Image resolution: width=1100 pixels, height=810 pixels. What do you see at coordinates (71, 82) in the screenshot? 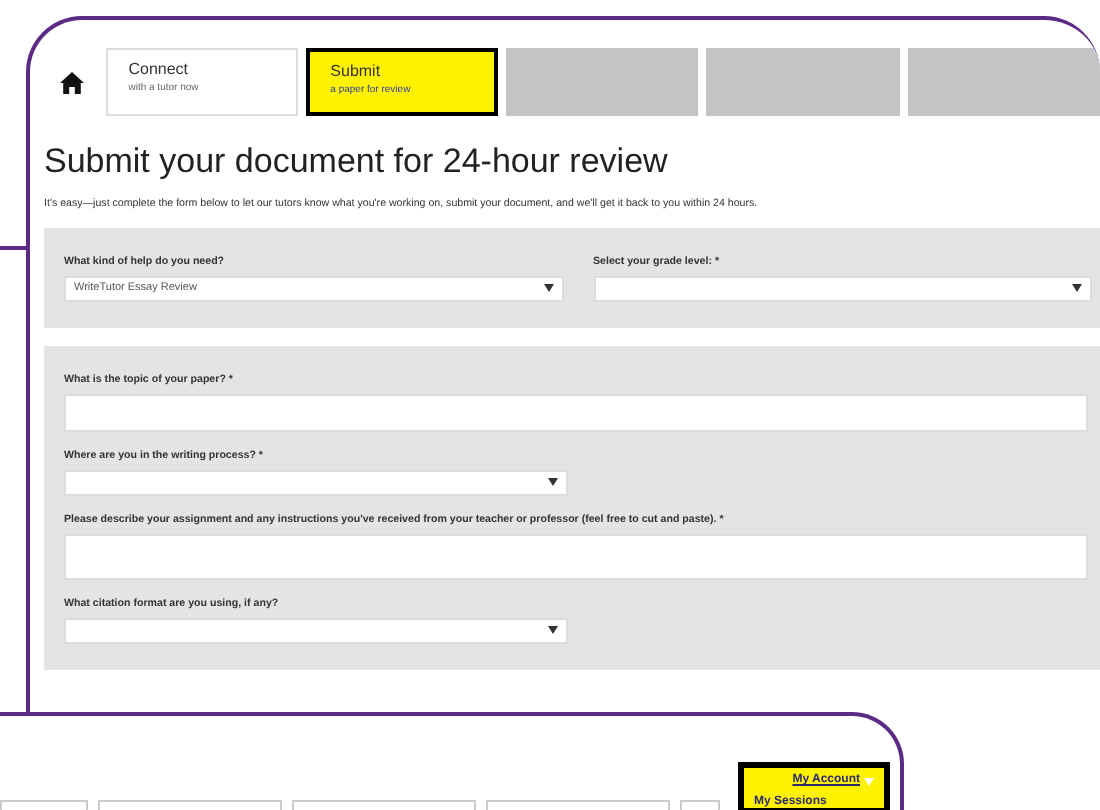
I see `home-icon` at bounding box center [71, 82].